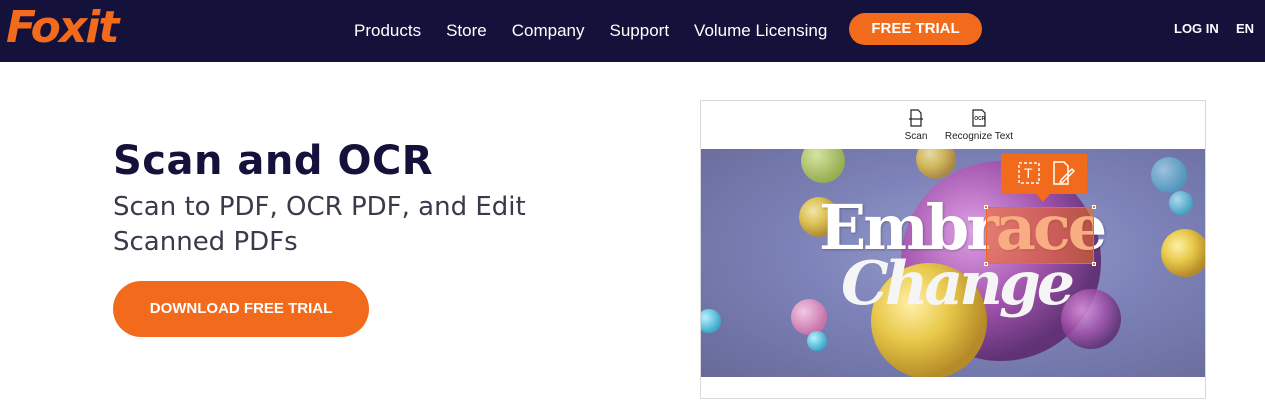 This screenshot has height=413, width=1265. I want to click on ocr-icon-text: OCR, so click(980, 119).